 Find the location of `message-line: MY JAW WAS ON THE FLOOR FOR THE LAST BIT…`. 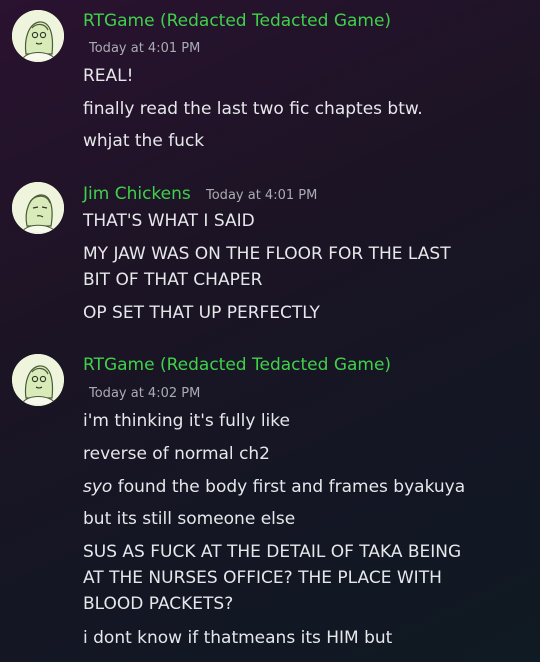

message-line: MY JAW WAS ON THE FLOOR FOR THE LAST BIT… is located at coordinates (267, 267).